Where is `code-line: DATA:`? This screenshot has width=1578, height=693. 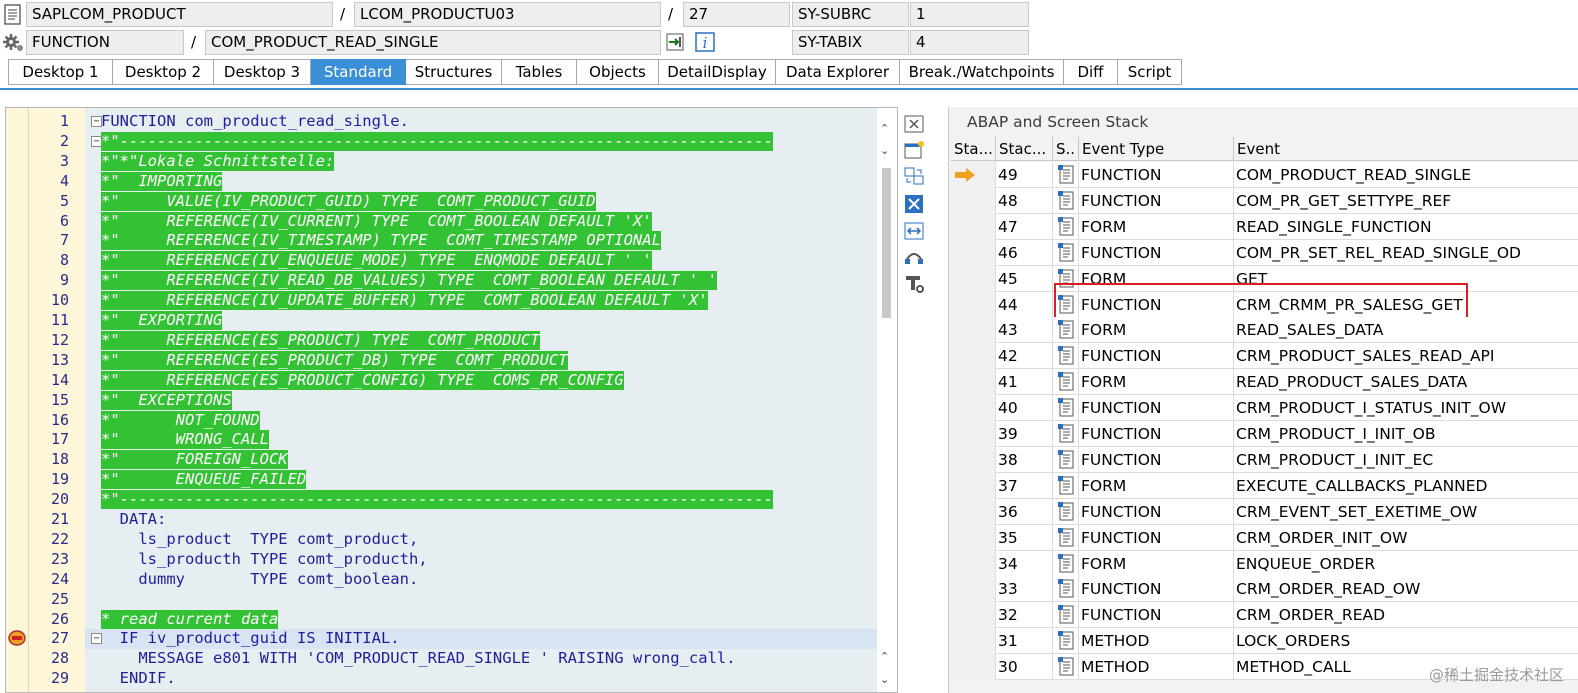
code-line: DATA: is located at coordinates (481, 520).